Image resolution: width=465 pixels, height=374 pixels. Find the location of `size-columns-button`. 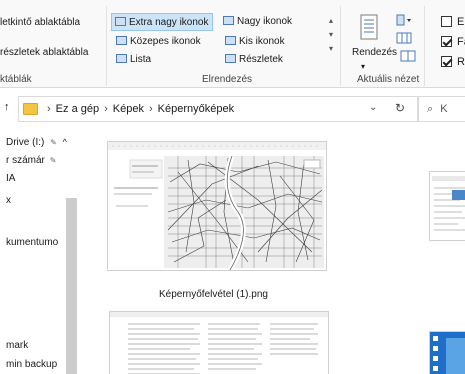

size-columns-button is located at coordinates (408, 56).